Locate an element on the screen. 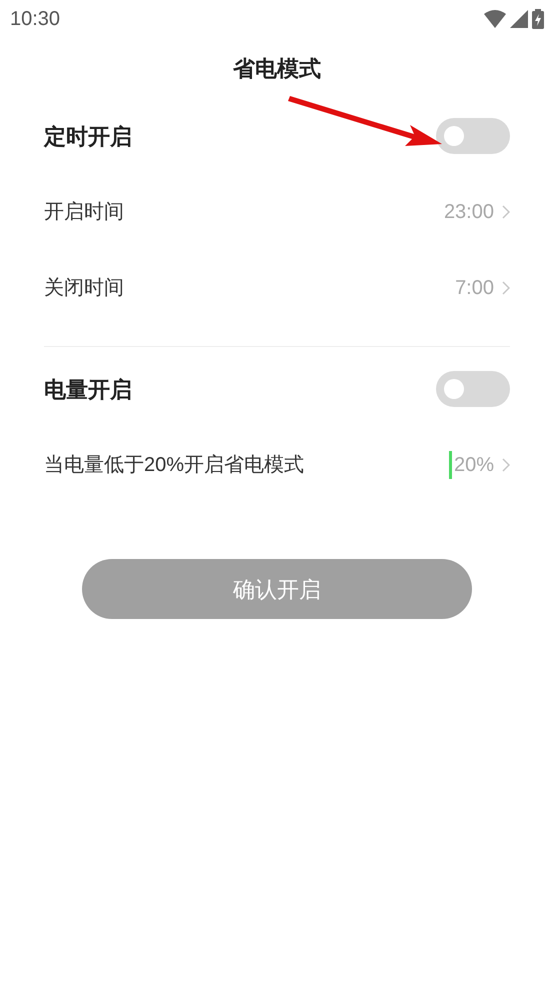 Image resolution: width=554 pixels, height=984 pixels. setting-label: 当电量低于20%开启省电模式 is located at coordinates (174, 465).